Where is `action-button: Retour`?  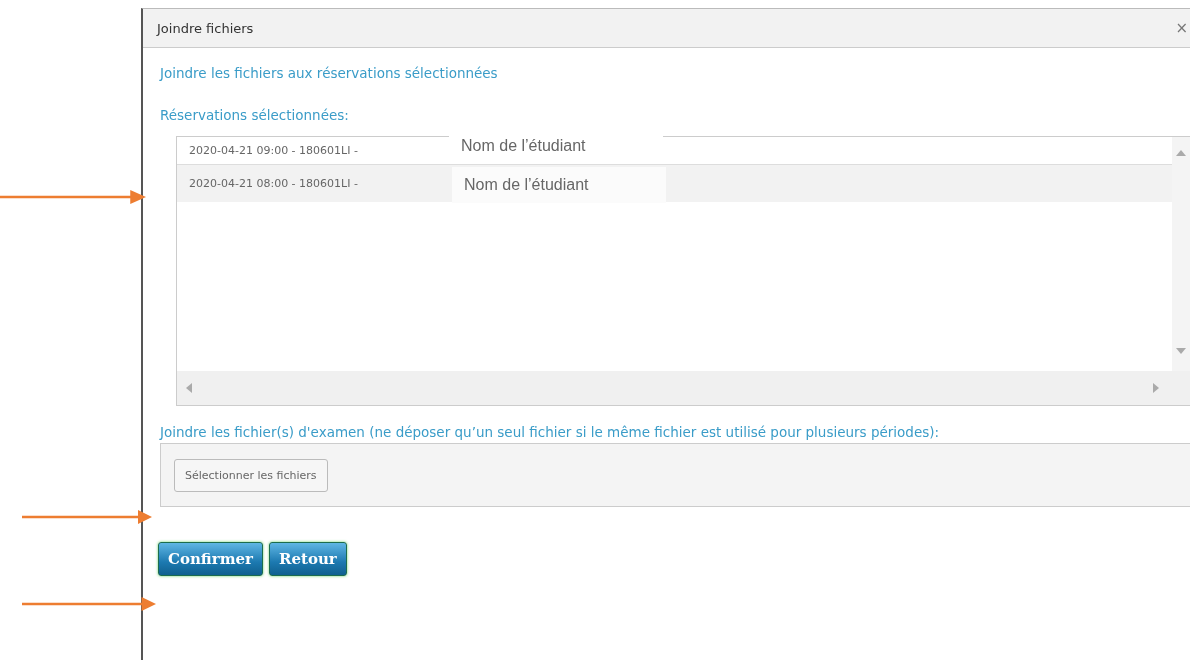 action-button: Retour is located at coordinates (308, 559).